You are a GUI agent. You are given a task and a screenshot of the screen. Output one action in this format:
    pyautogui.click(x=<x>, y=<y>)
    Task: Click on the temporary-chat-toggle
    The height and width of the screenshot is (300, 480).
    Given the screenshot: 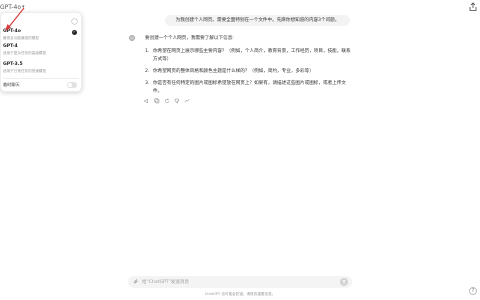 What is the action you would take?
    pyautogui.click(x=72, y=85)
    